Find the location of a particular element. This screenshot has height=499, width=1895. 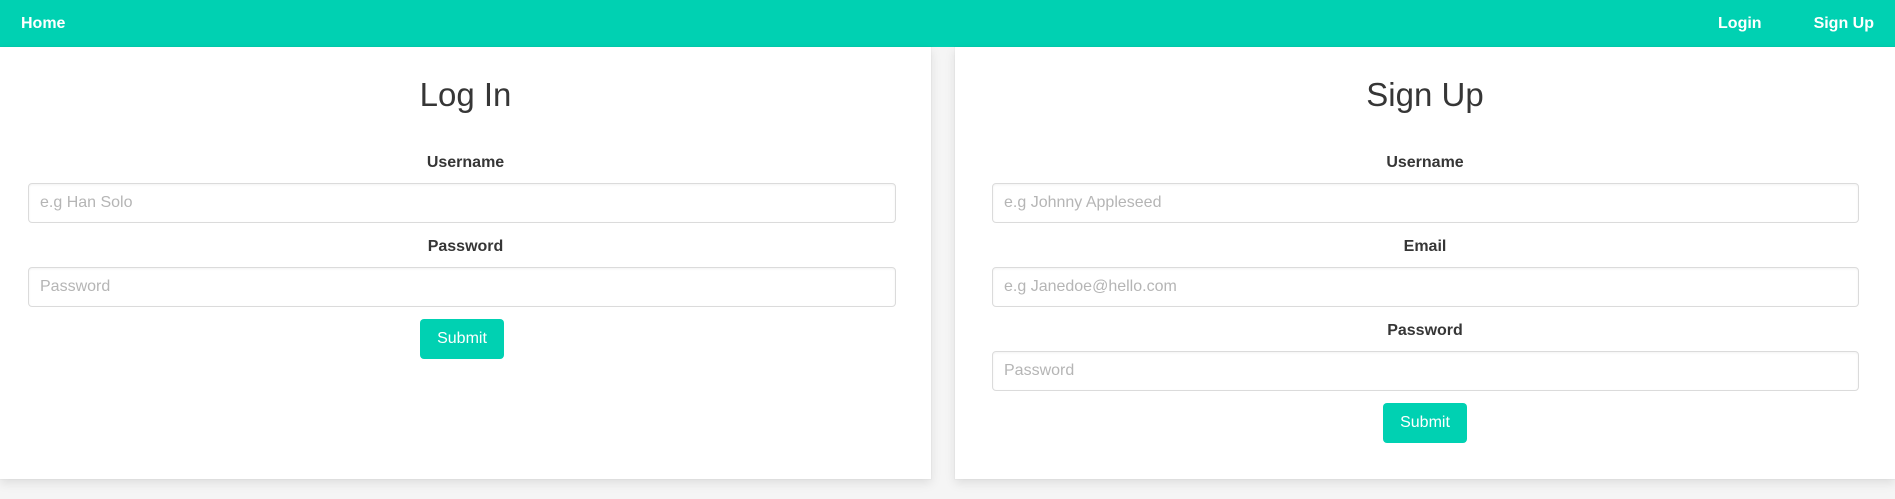

navbar: Home Login Sign Up is located at coordinates (947, 23).